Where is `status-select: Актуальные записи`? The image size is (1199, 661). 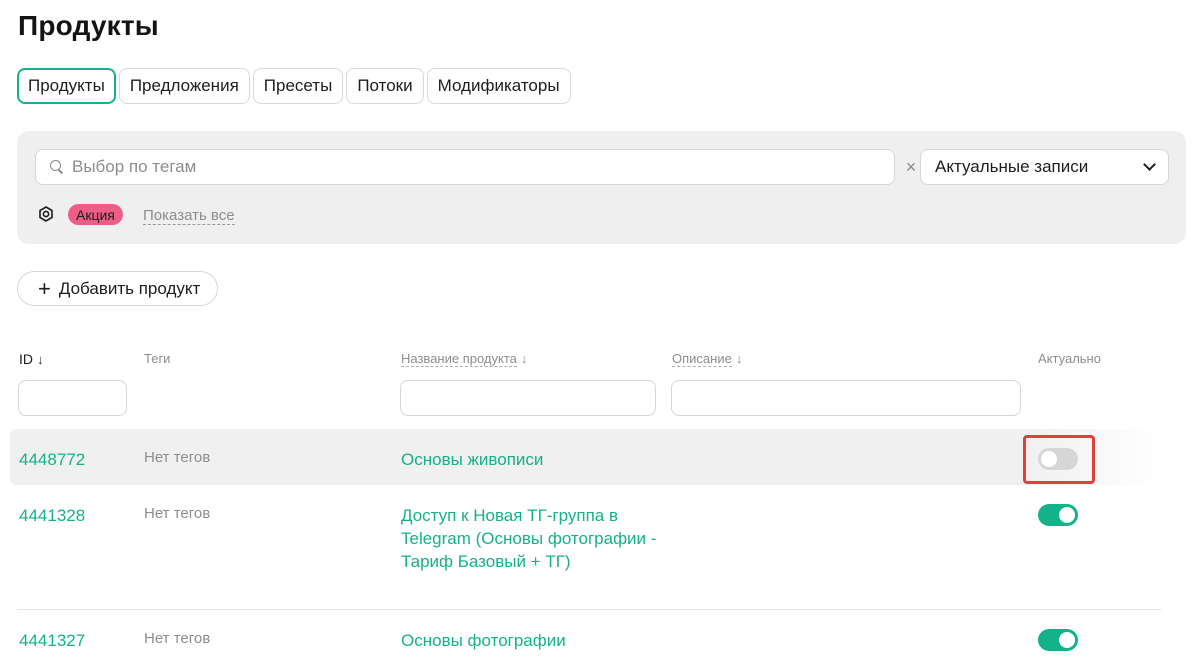
status-select: Актуальные записи is located at coordinates (1044, 167).